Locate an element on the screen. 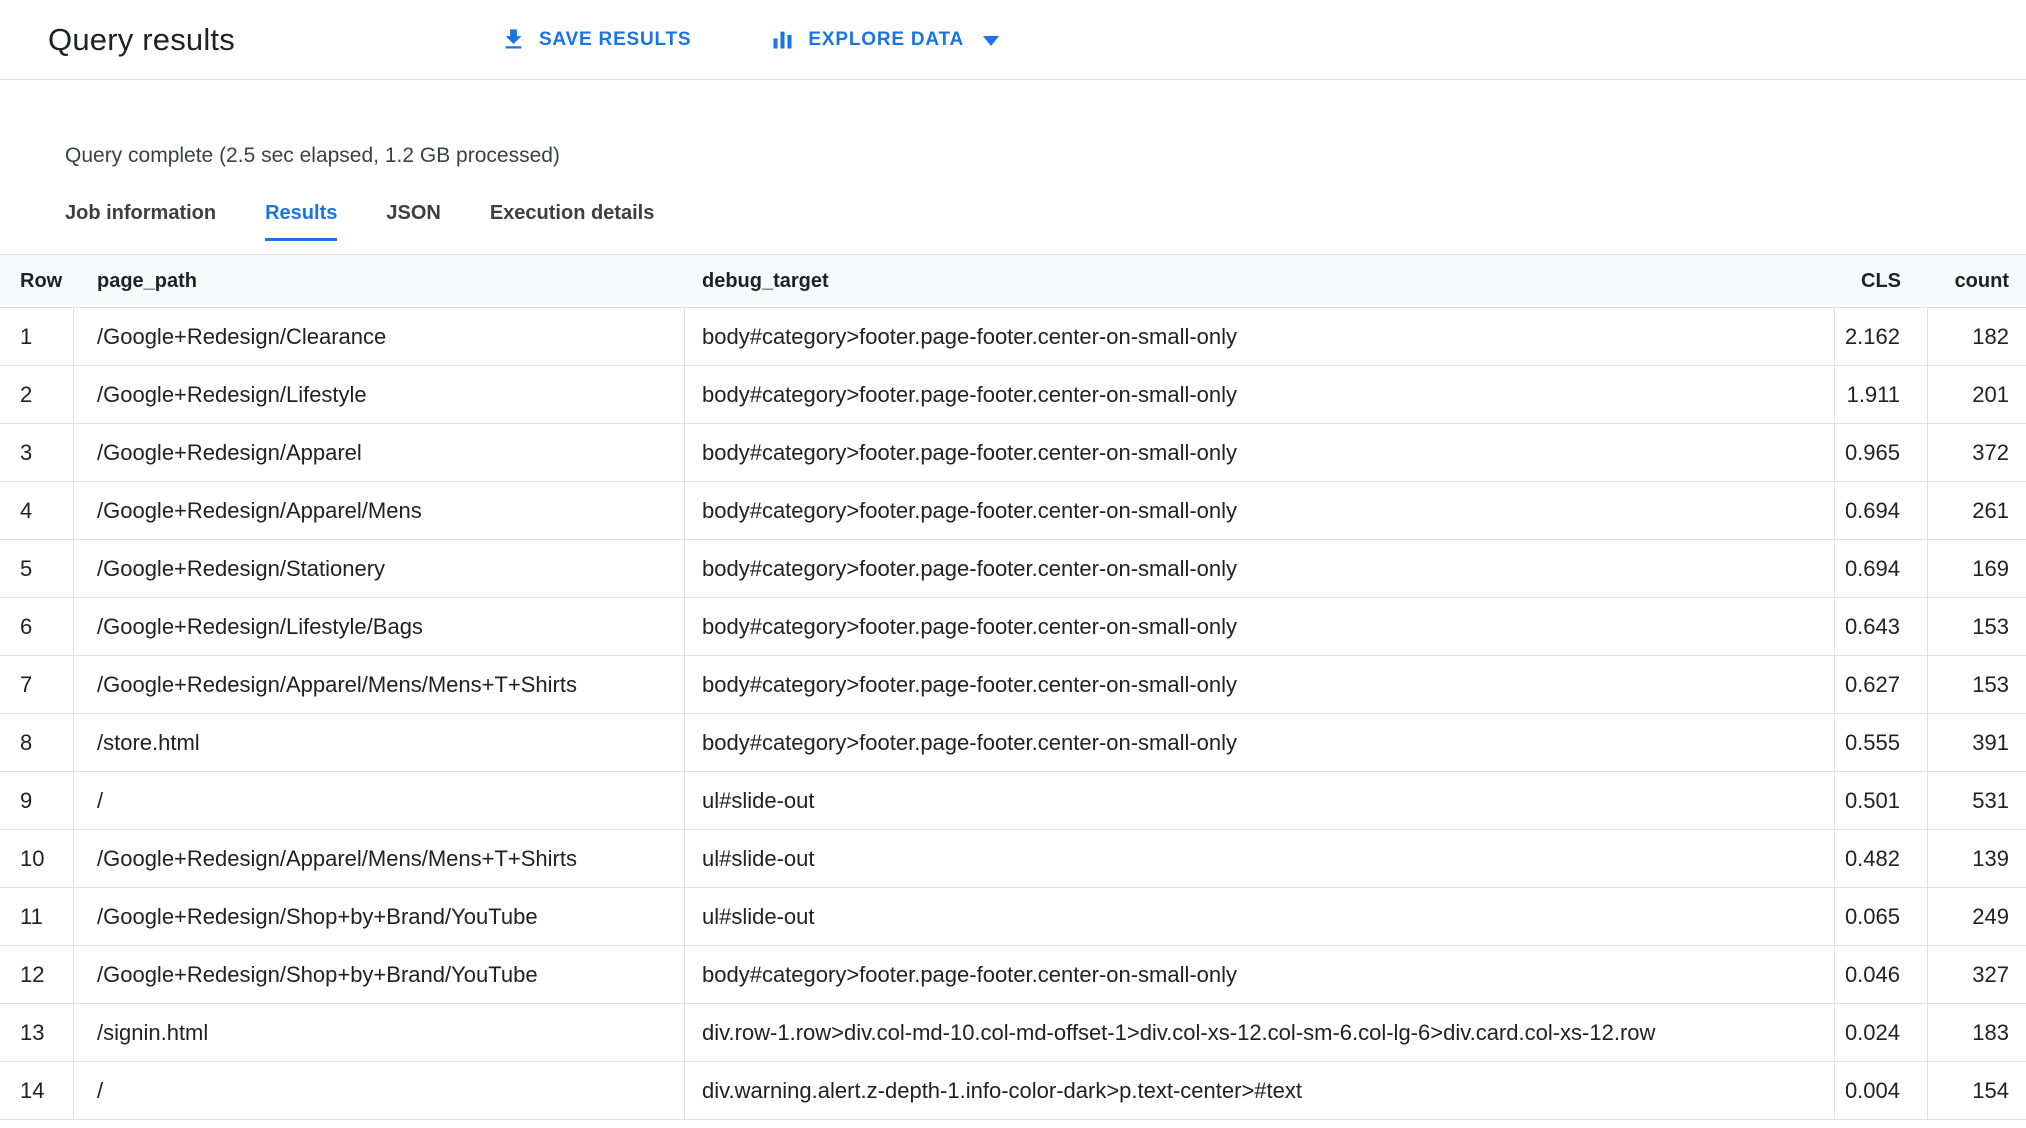 The image size is (2026, 1128). cell-count: 391 is located at coordinates (1990, 742).